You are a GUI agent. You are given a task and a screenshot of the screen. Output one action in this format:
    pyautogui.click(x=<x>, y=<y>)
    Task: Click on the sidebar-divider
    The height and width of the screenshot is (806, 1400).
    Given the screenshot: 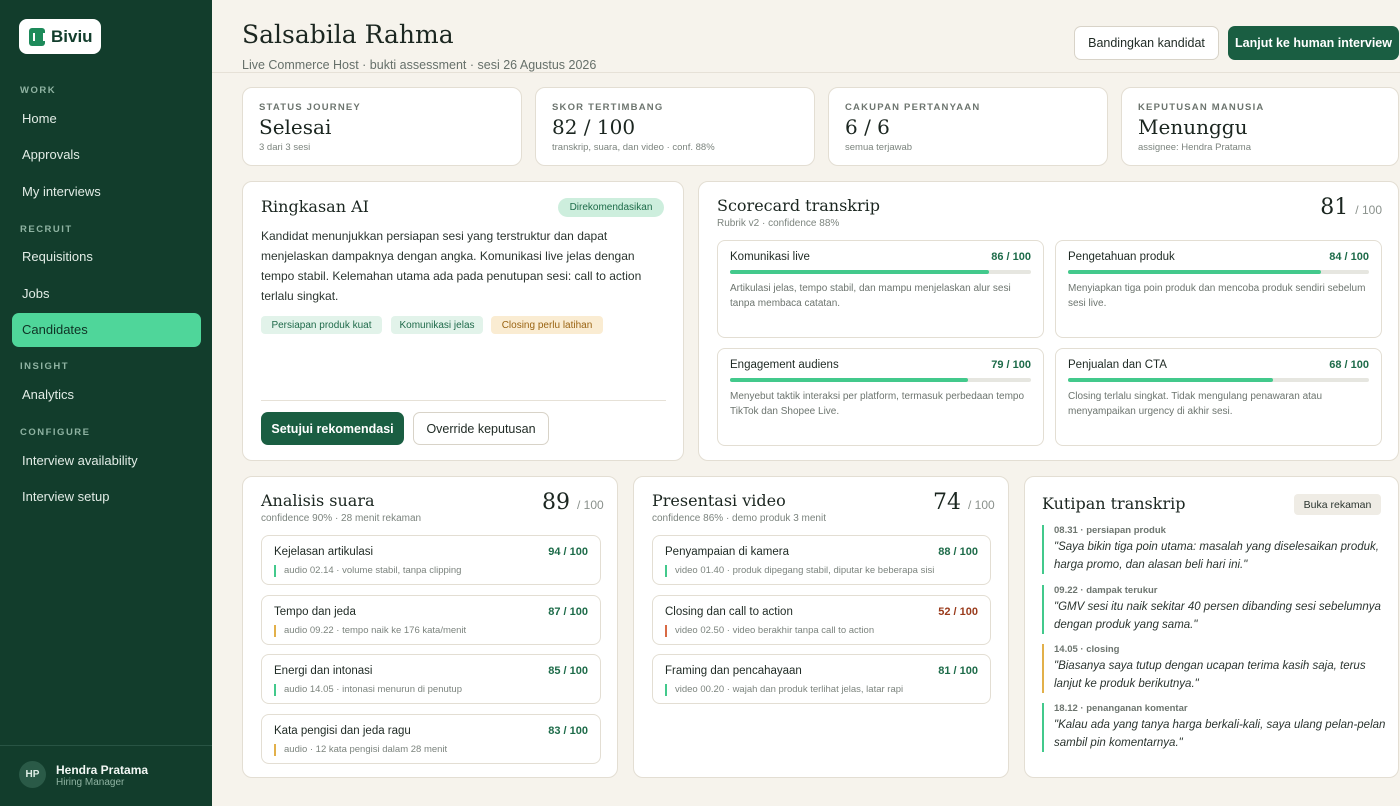 What is the action you would take?
    pyautogui.click(x=106, y=745)
    